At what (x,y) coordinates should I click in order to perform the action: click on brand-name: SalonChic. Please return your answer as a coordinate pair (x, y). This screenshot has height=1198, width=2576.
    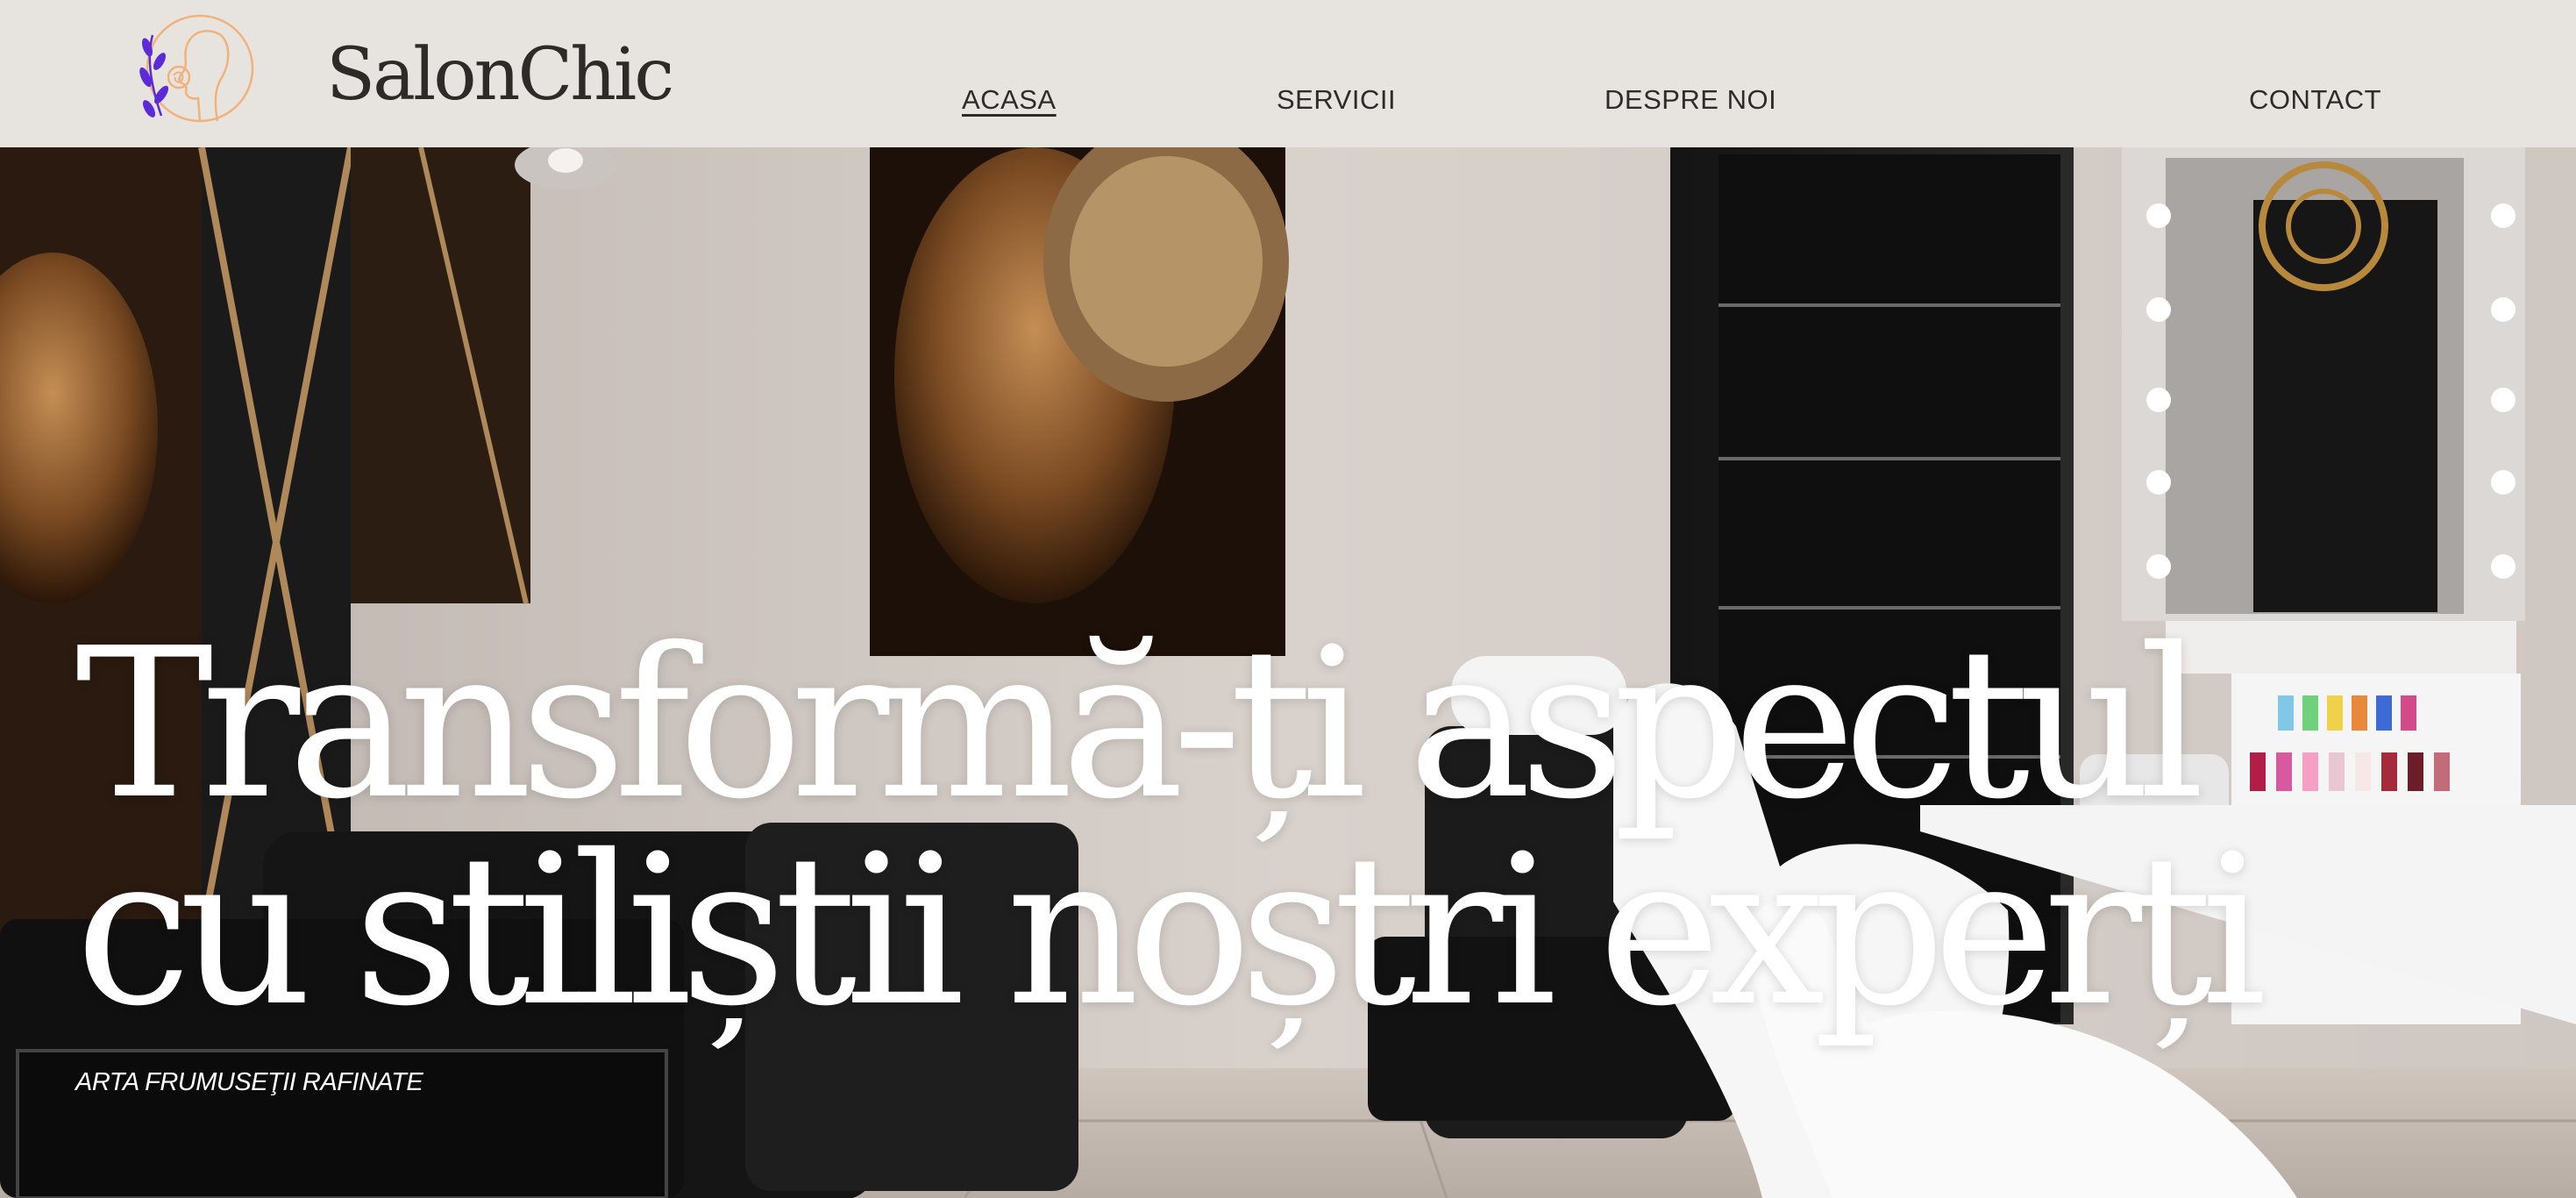
    Looking at the image, I should click on (500, 75).